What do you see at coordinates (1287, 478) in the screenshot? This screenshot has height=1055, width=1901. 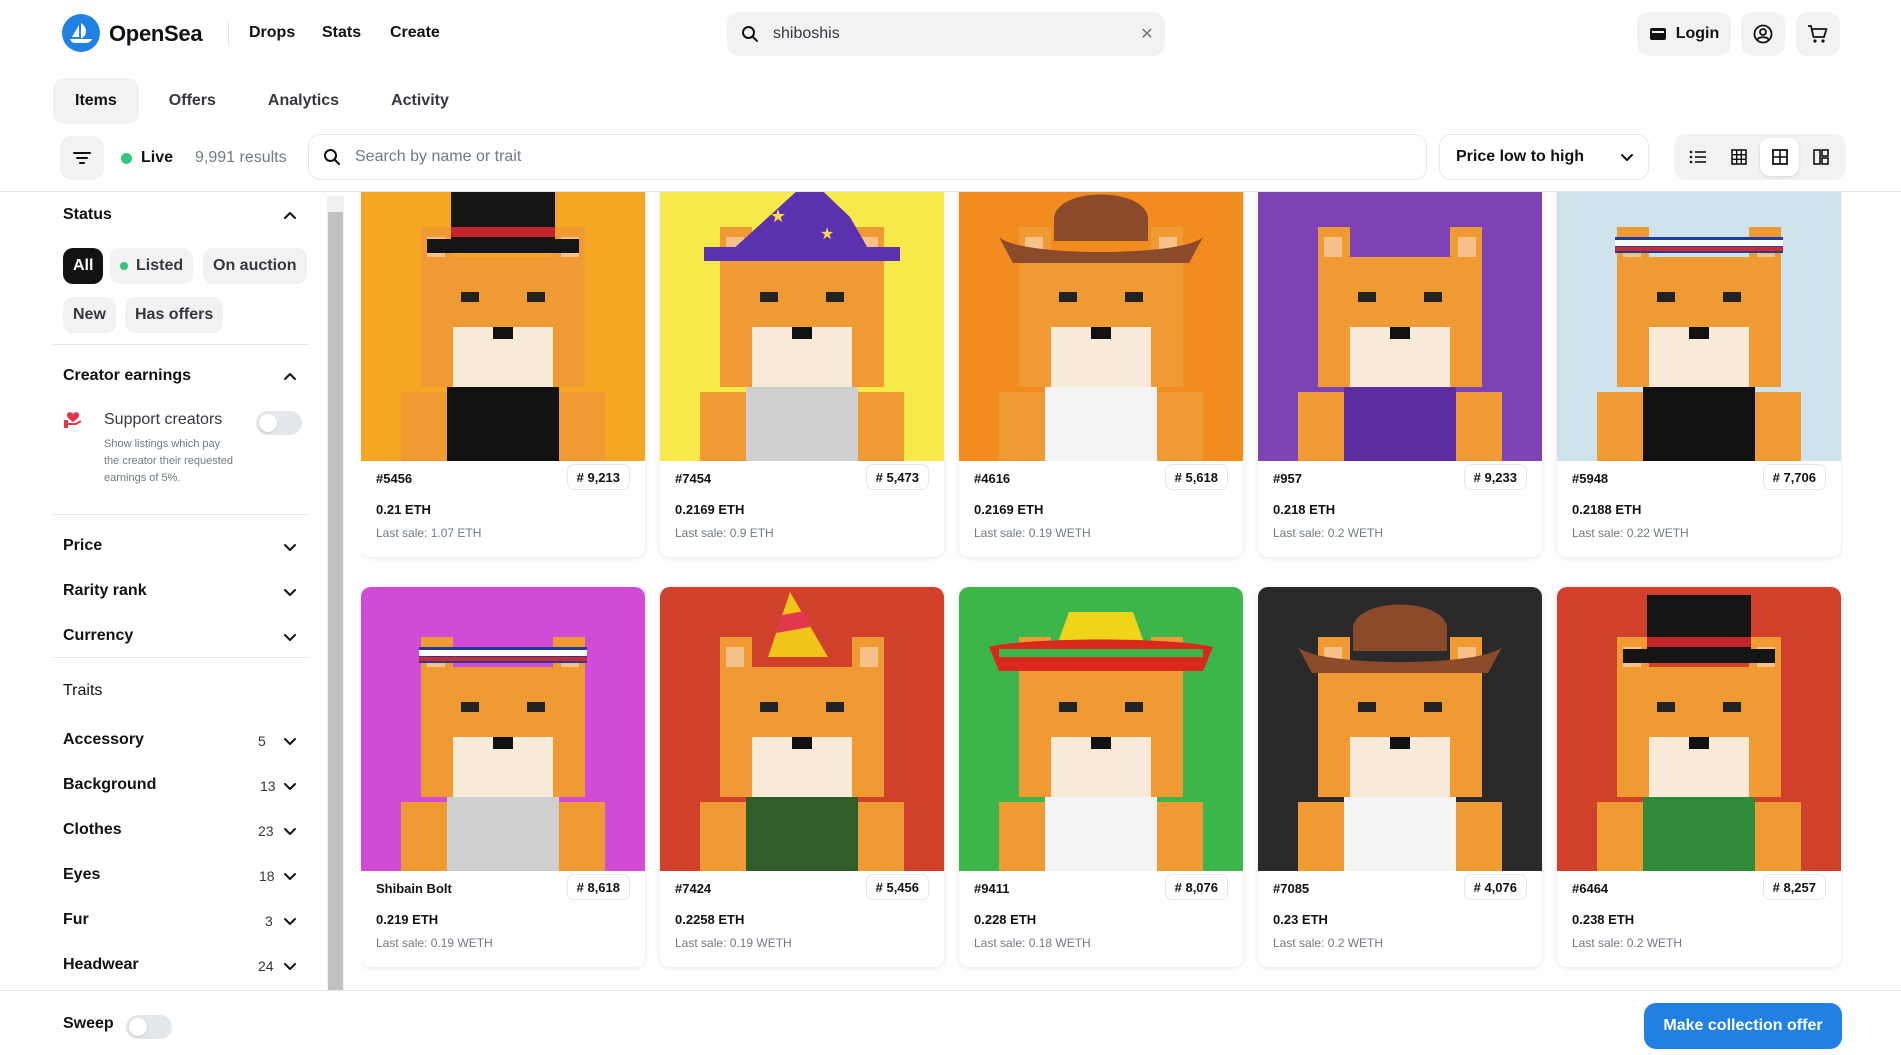 I see `nft-name: #957` at bounding box center [1287, 478].